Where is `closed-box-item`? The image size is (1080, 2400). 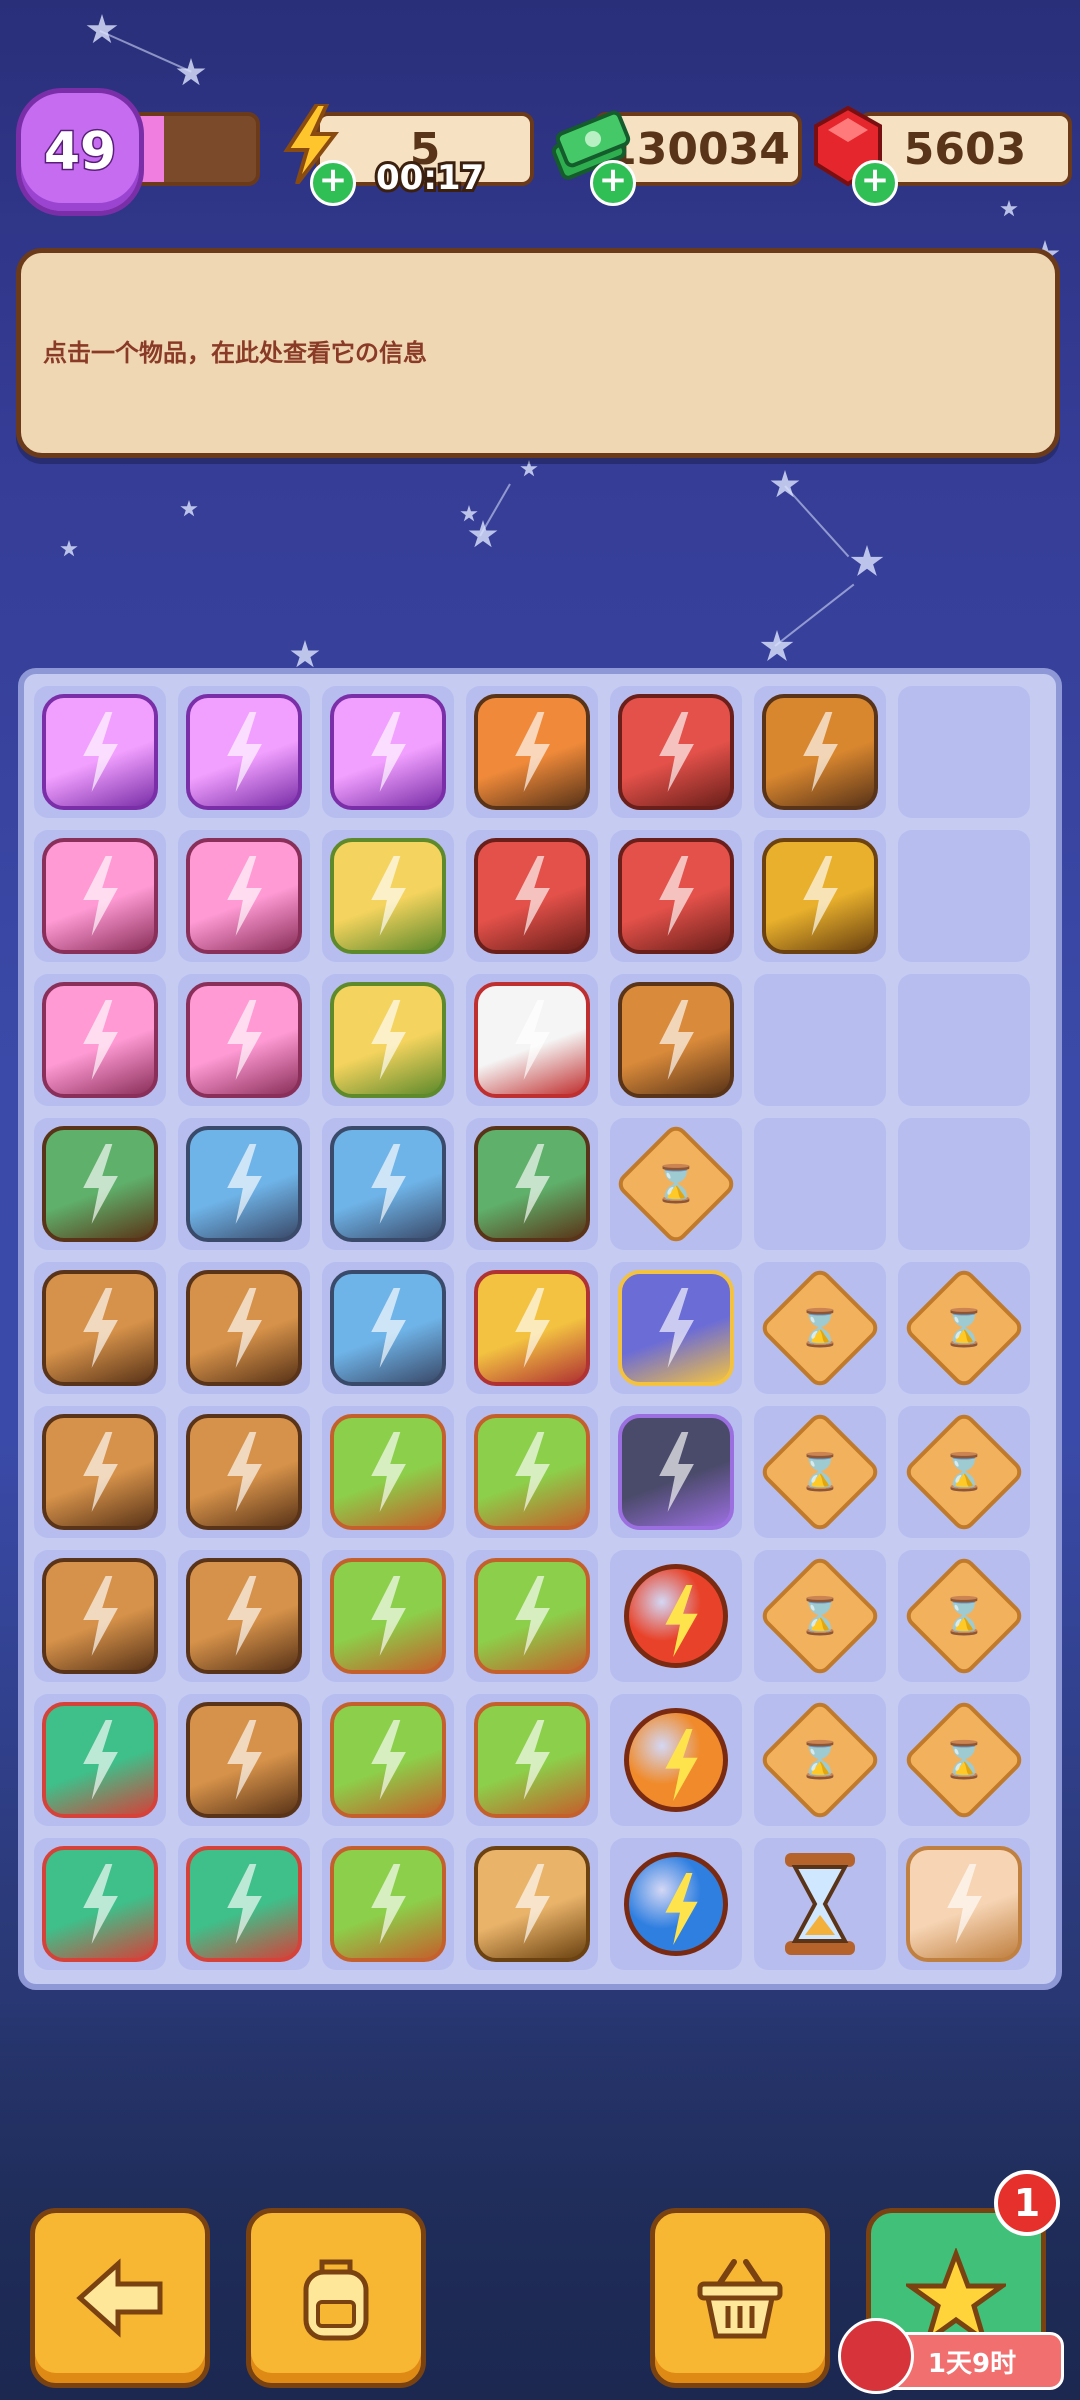
closed-box-item is located at coordinates (532, 1904).